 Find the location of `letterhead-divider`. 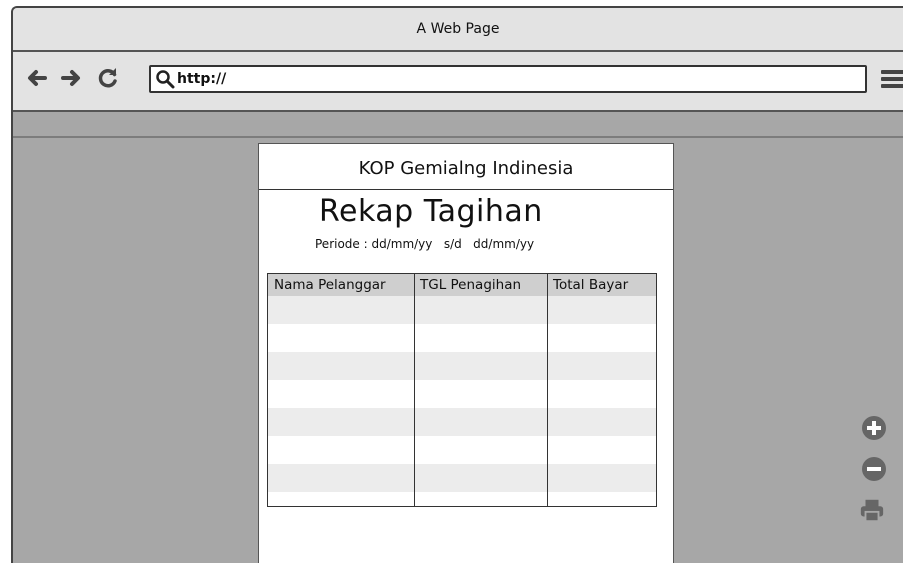

letterhead-divider is located at coordinates (466, 189).